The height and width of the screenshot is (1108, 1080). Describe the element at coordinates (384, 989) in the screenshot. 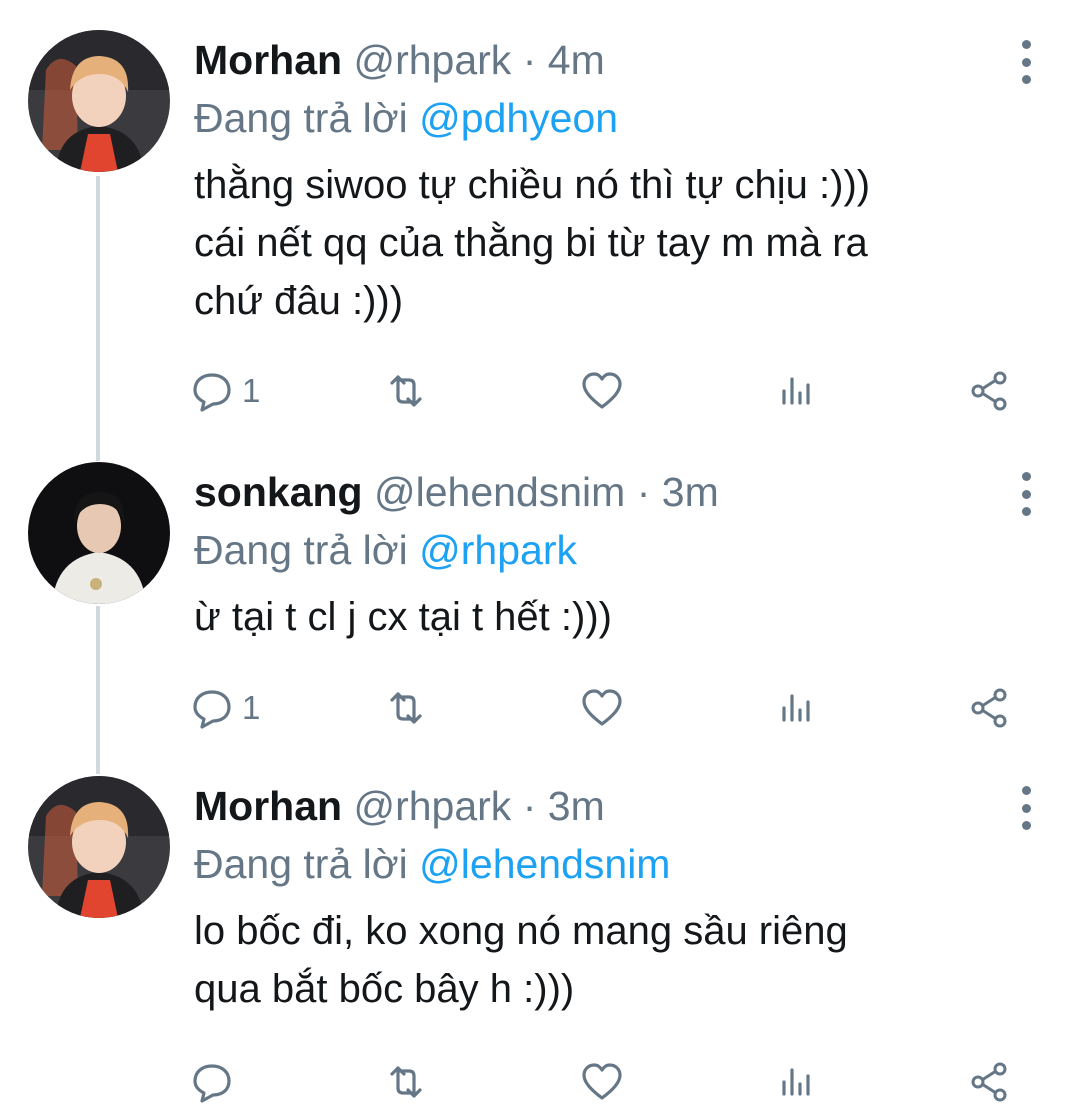

I see `tweet-text-line: qua bắt bốc bây h :)))` at that location.